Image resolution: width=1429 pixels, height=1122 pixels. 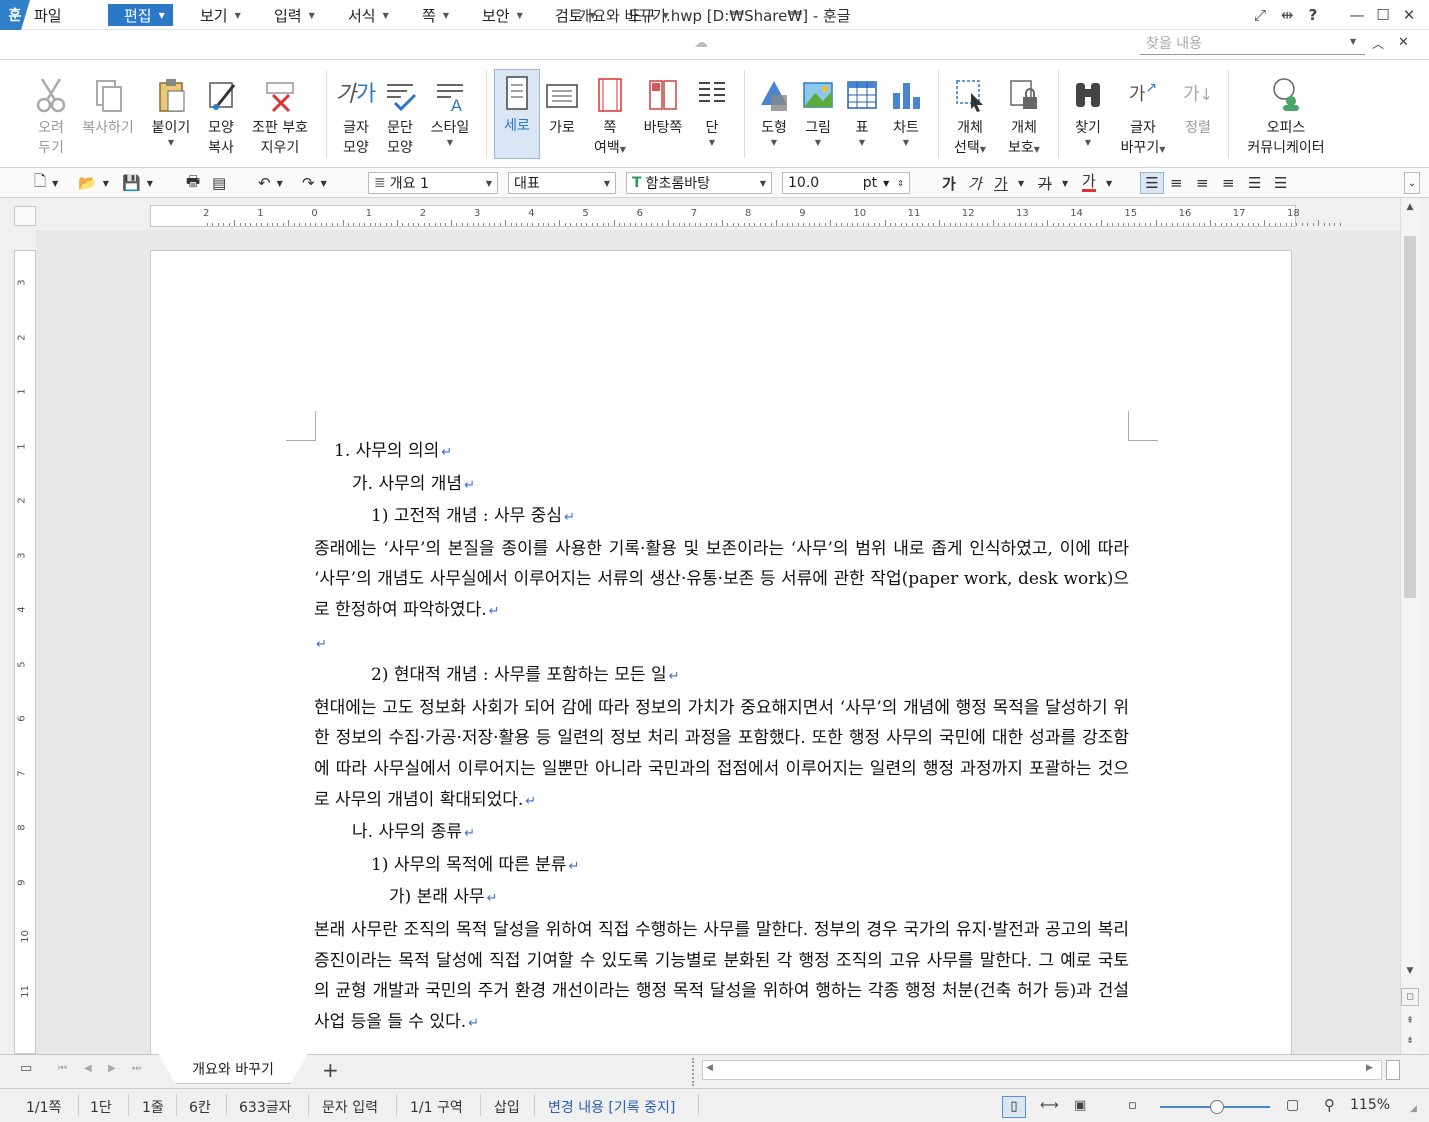 What do you see at coordinates (721, 452) in the screenshot?
I see `outline-heading: 1. 사무의 의의 ↵` at bounding box center [721, 452].